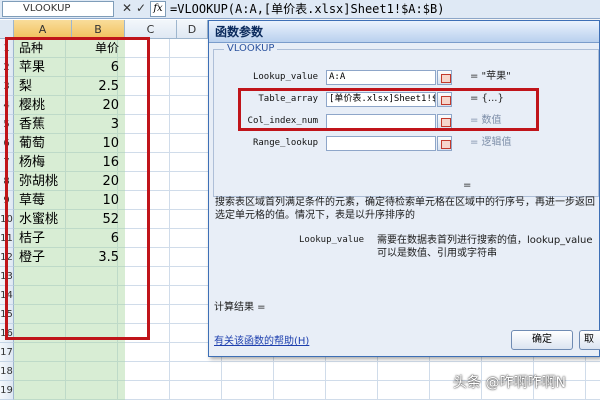 The height and width of the screenshot is (400, 600). What do you see at coordinates (251, 48) in the screenshot?
I see `group-label: VLOOKUP` at bounding box center [251, 48].